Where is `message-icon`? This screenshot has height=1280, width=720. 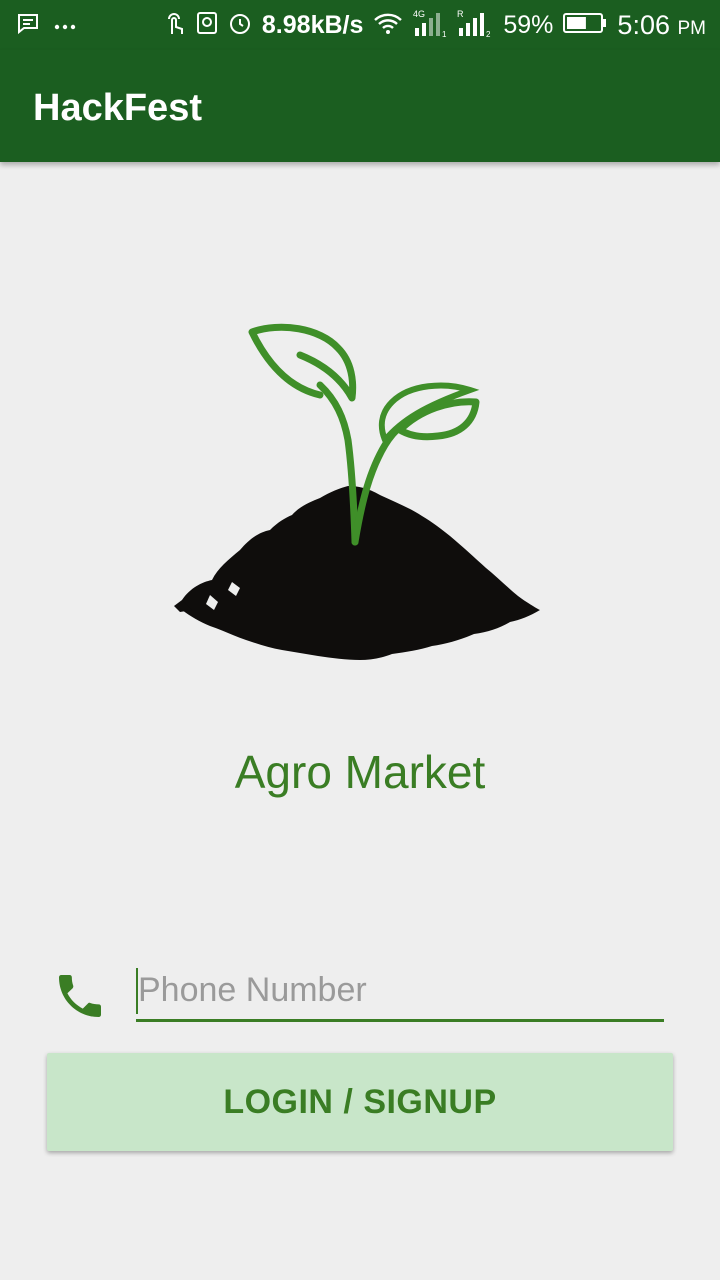
message-icon is located at coordinates (28, 26).